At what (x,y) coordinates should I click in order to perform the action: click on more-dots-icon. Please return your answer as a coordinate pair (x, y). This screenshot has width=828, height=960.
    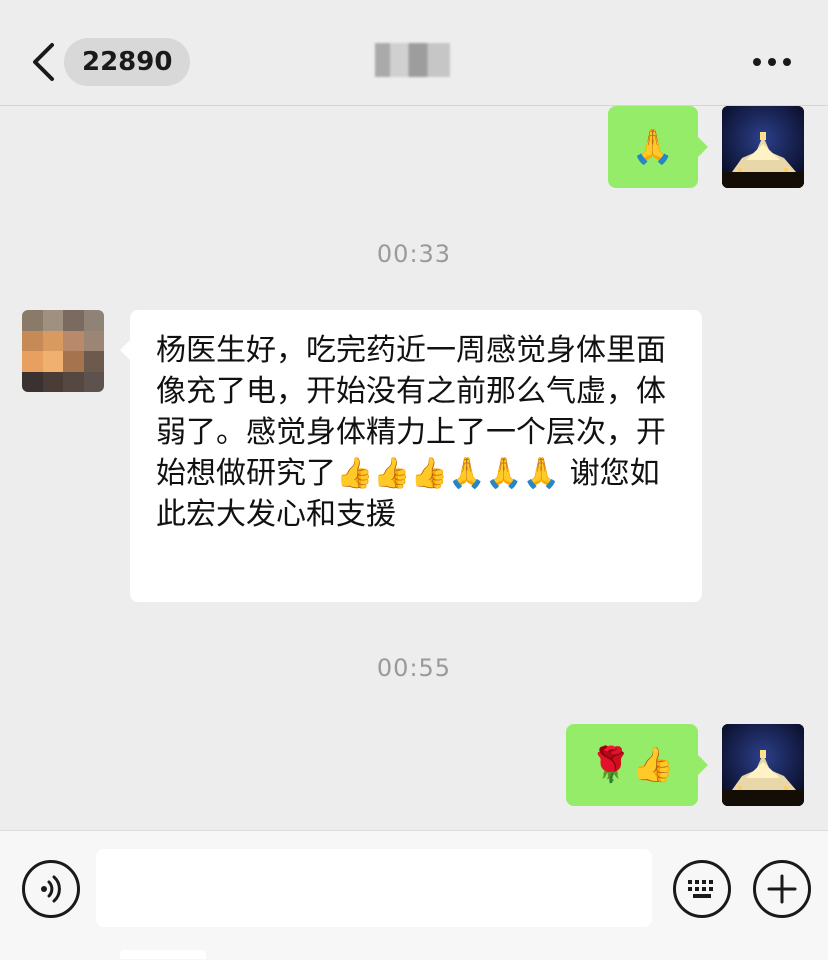
    Looking at the image, I should click on (772, 62).